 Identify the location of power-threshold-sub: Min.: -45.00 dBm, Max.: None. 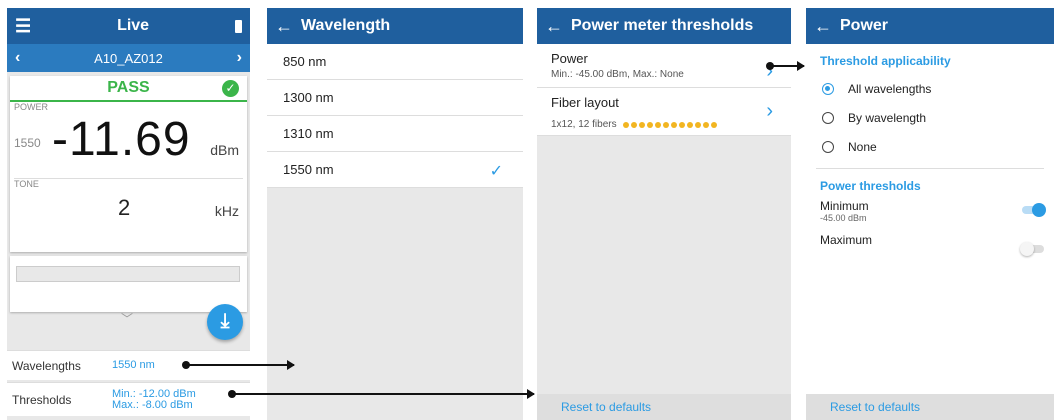
(617, 74).